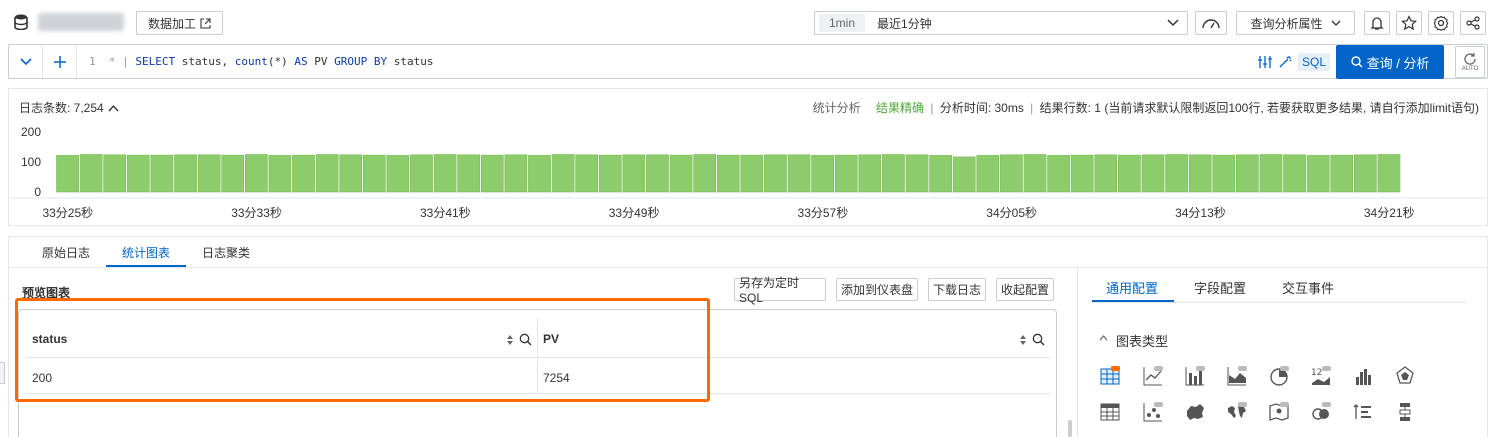 The width and height of the screenshot is (1496, 437). I want to click on gauge-button, so click(1211, 23).